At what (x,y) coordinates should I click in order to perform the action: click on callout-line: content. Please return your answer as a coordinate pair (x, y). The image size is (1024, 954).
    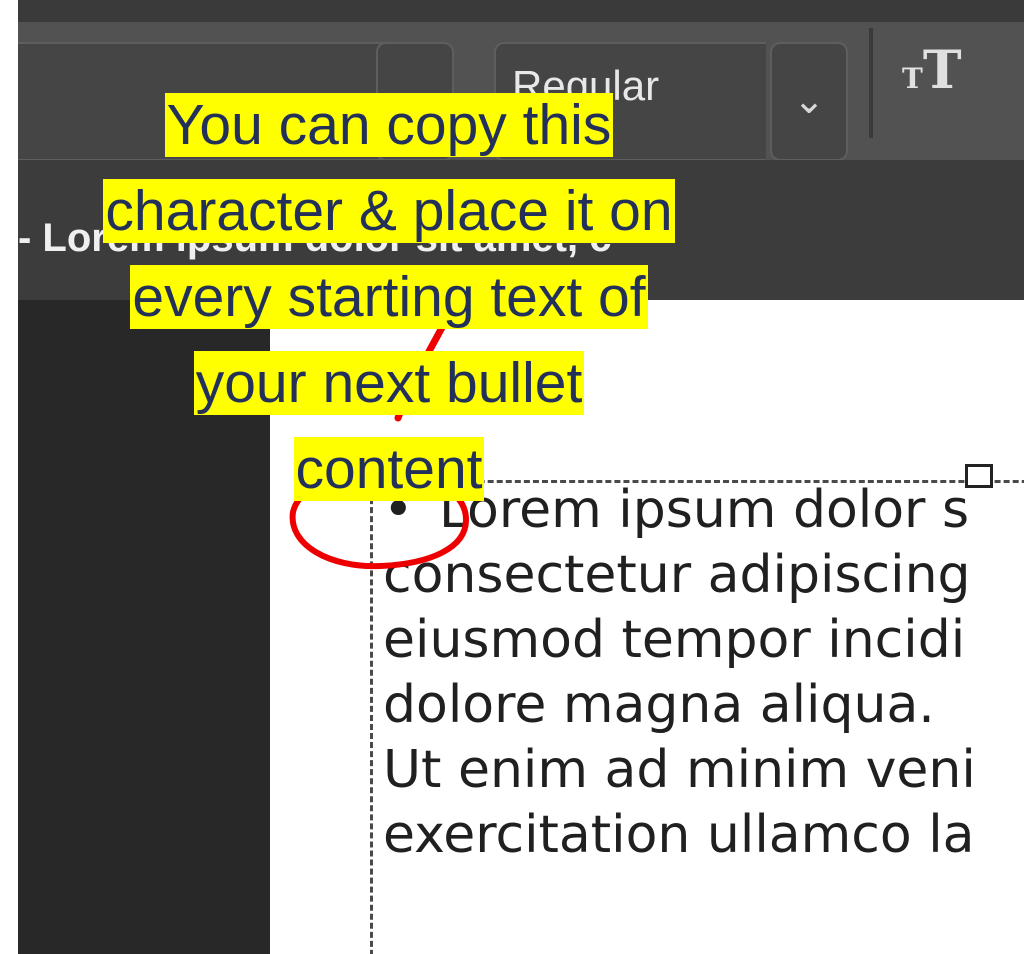
    Looking at the image, I should click on (389, 469).